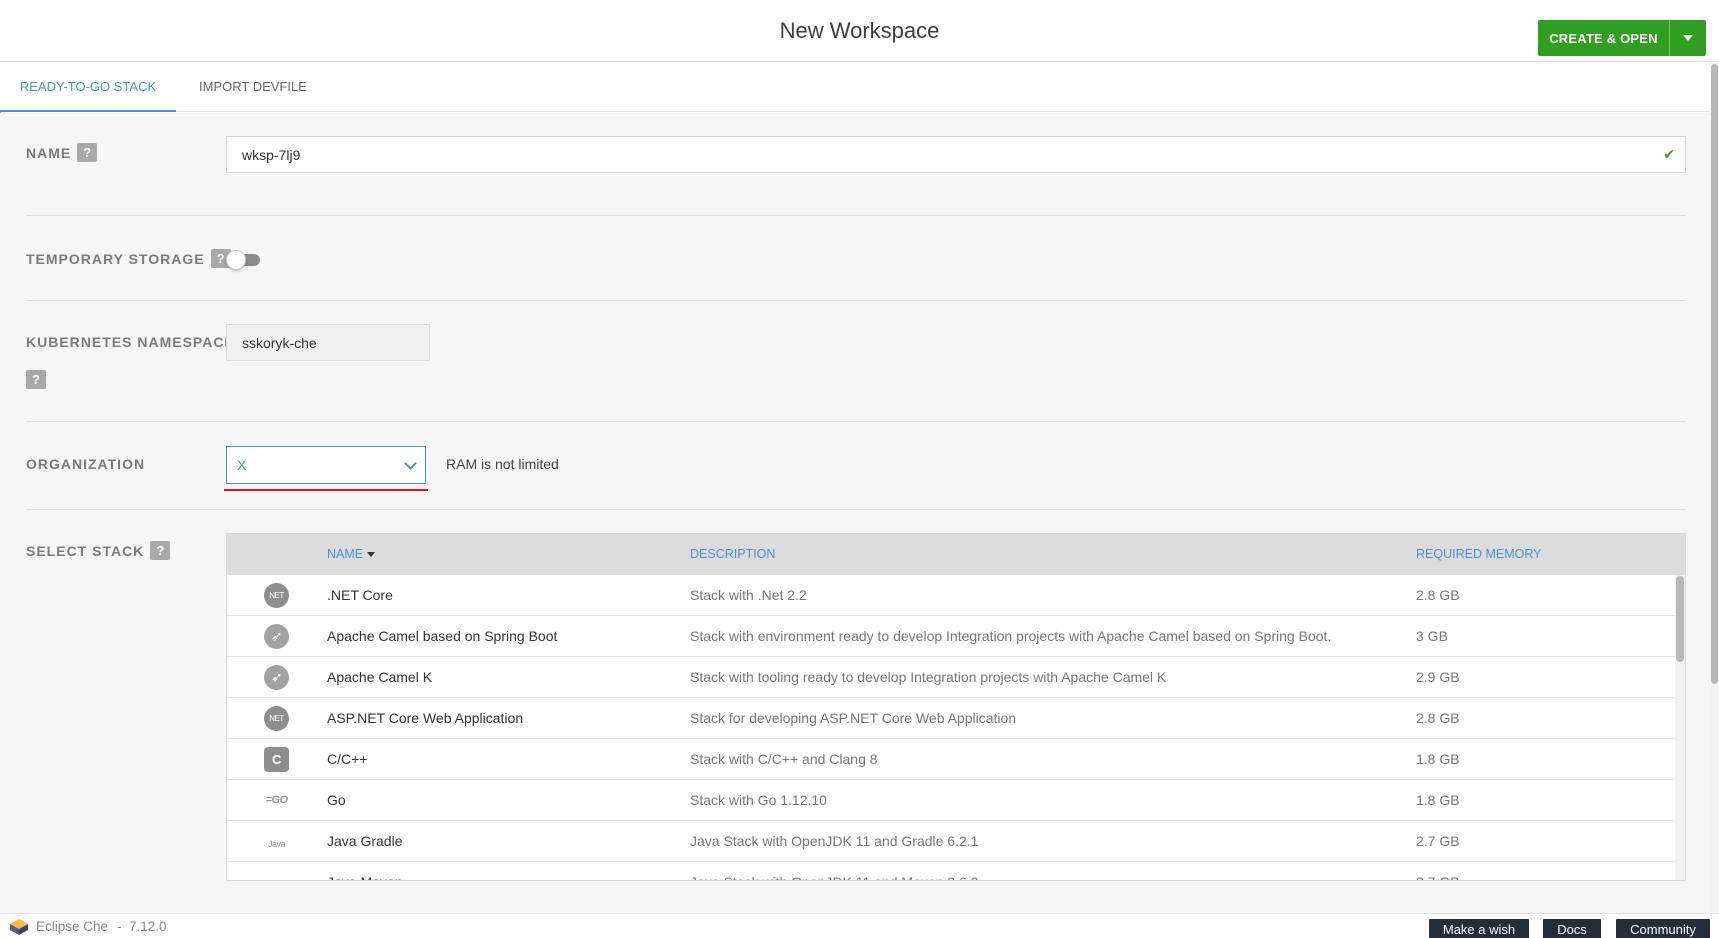  I want to click on temp-storage-toggle, so click(244, 260).